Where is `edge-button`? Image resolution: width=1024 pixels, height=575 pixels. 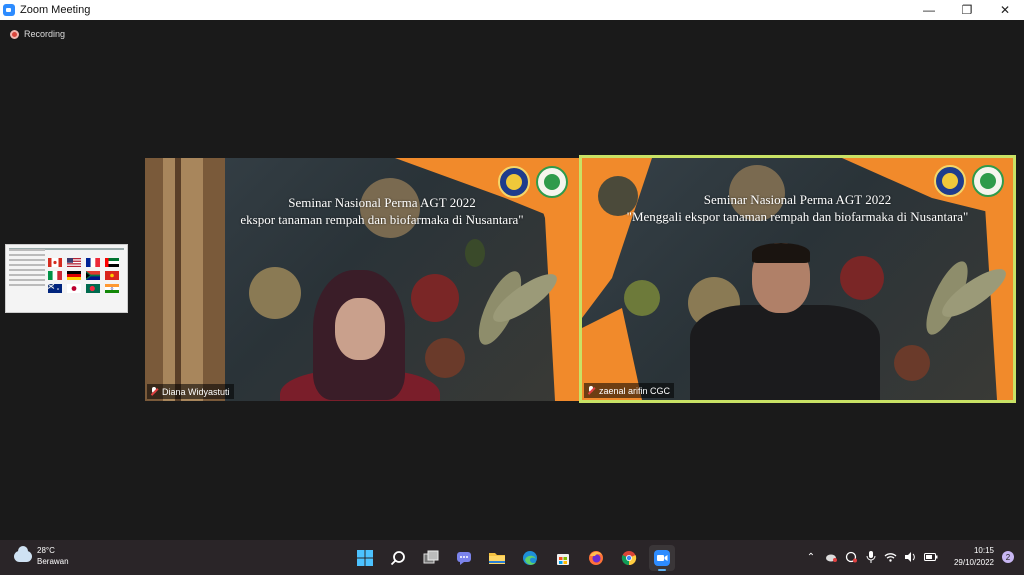 edge-button is located at coordinates (530, 558).